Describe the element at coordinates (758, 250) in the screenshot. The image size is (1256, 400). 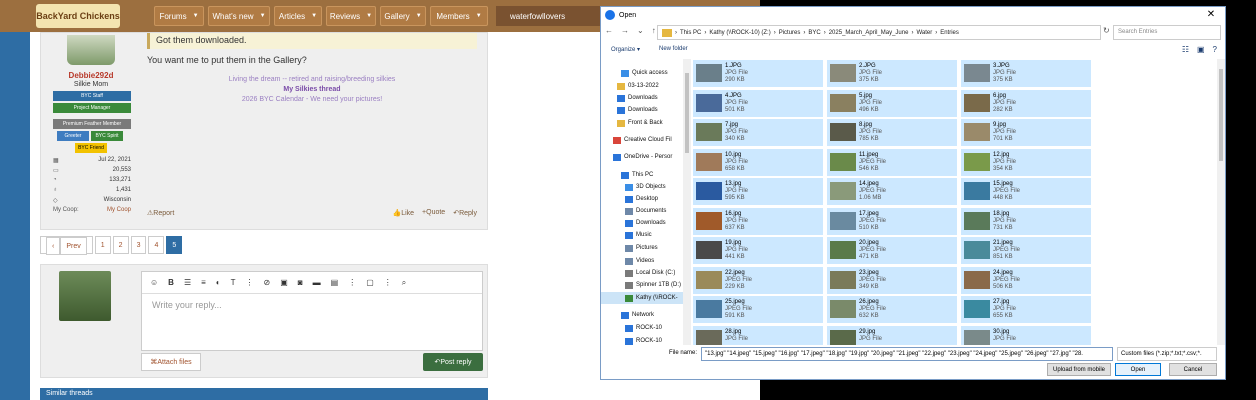
I see `file-item: 19.jpg JPG File 441 KB` at that location.